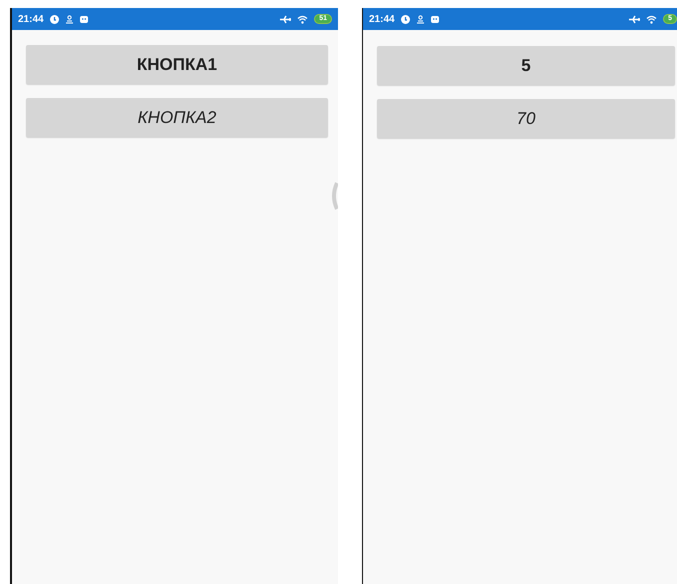 The image size is (677, 584). Describe the element at coordinates (525, 65) in the screenshot. I see `app-button: 5` at that location.